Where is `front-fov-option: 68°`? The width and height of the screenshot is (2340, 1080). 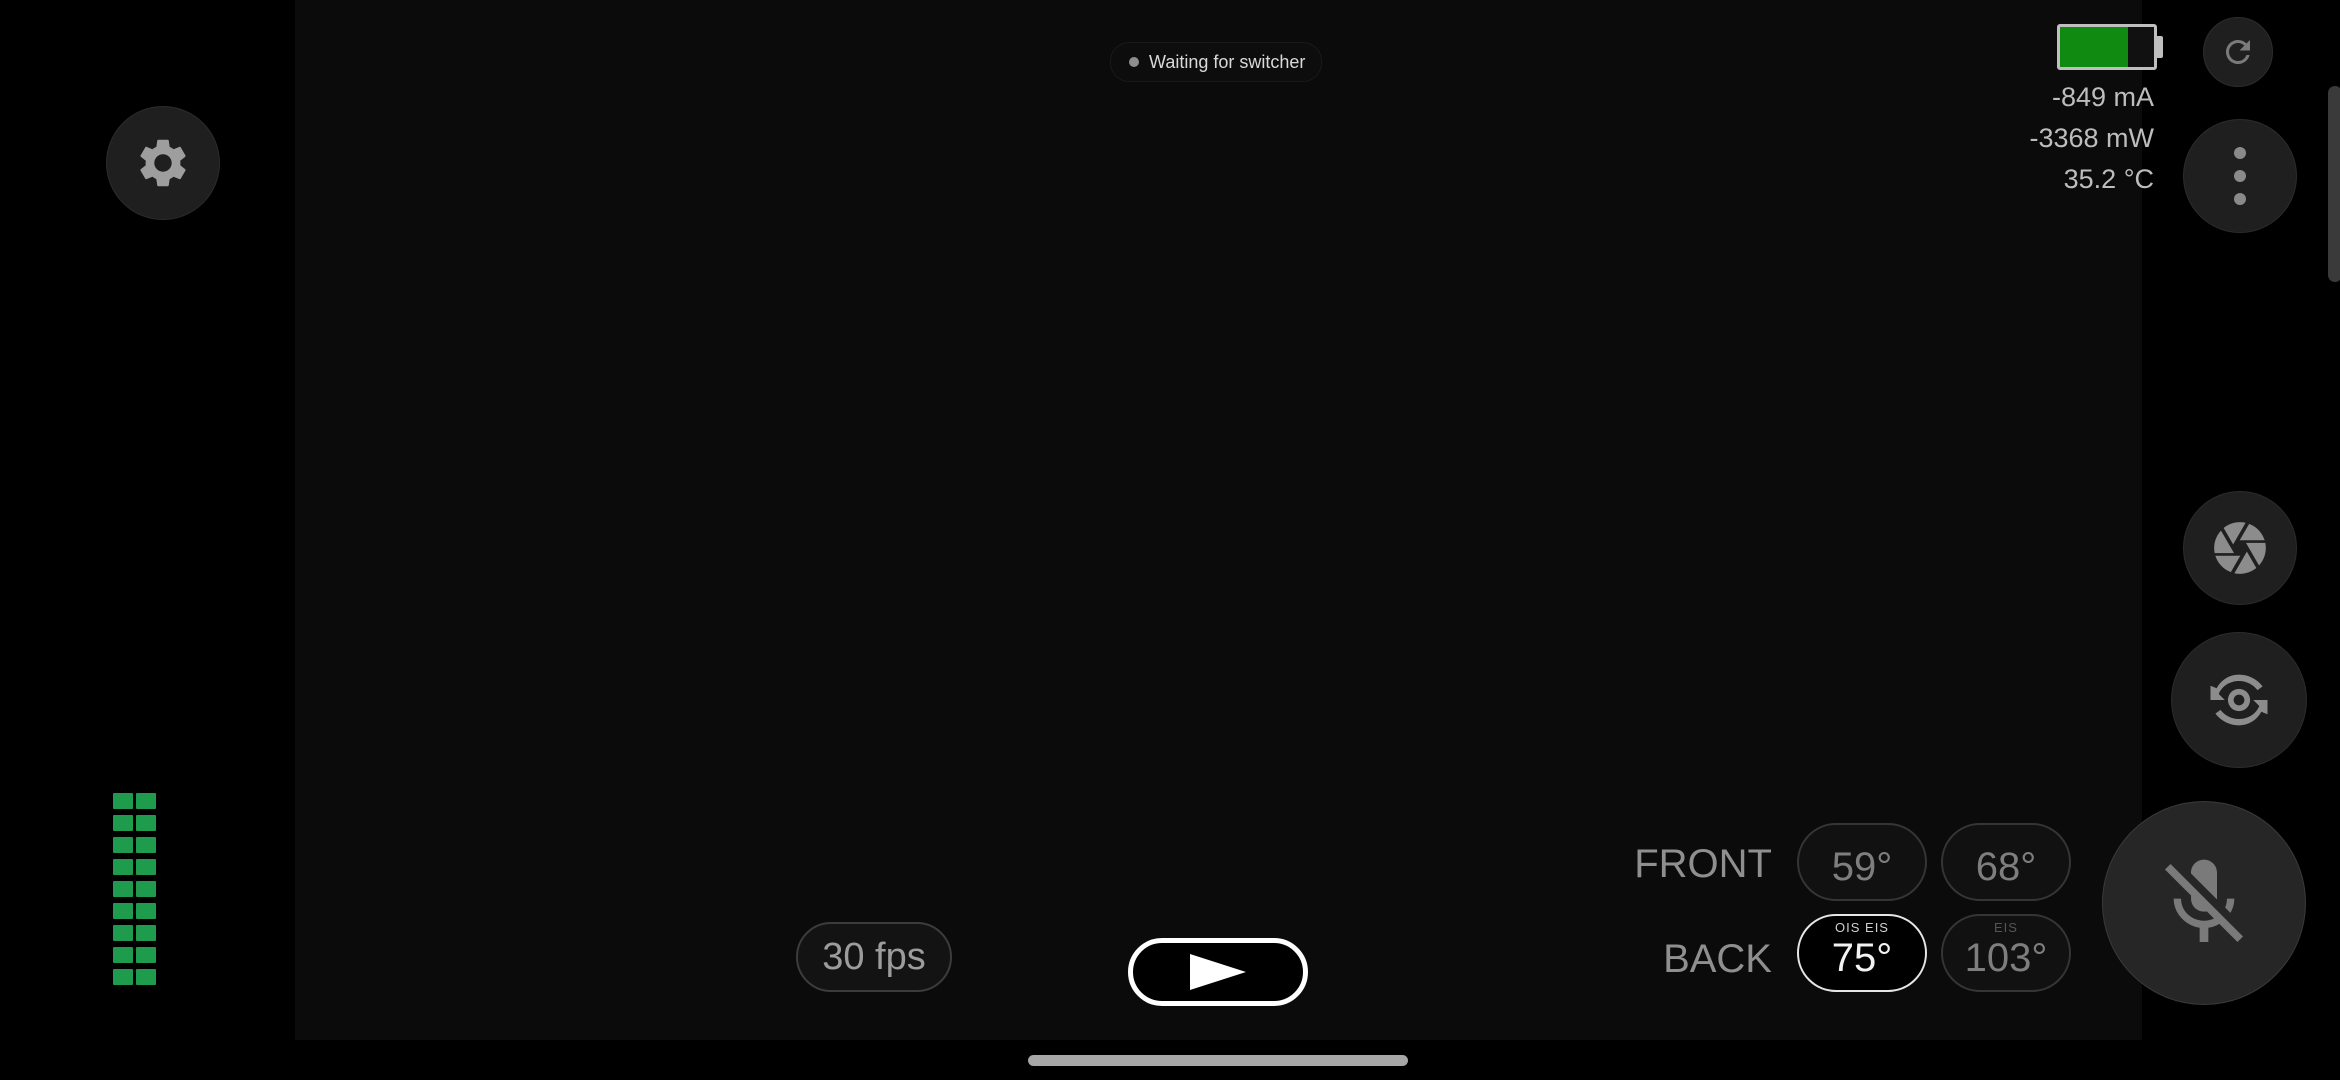 front-fov-option: 68° is located at coordinates (2006, 862).